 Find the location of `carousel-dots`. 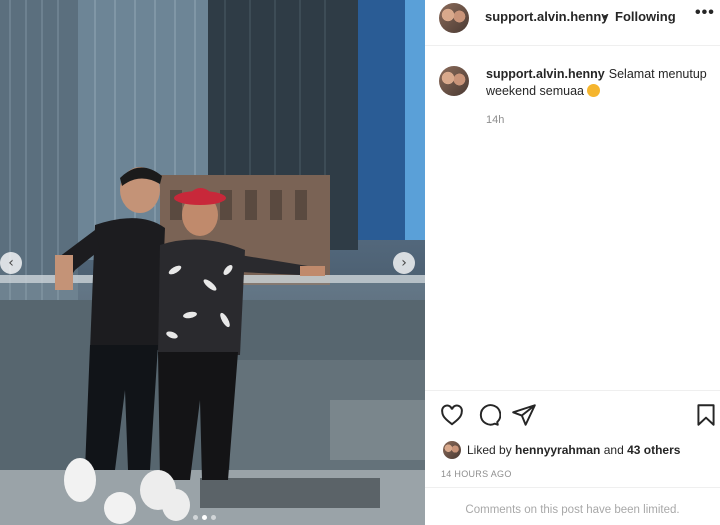

carousel-dots is located at coordinates (204, 517).